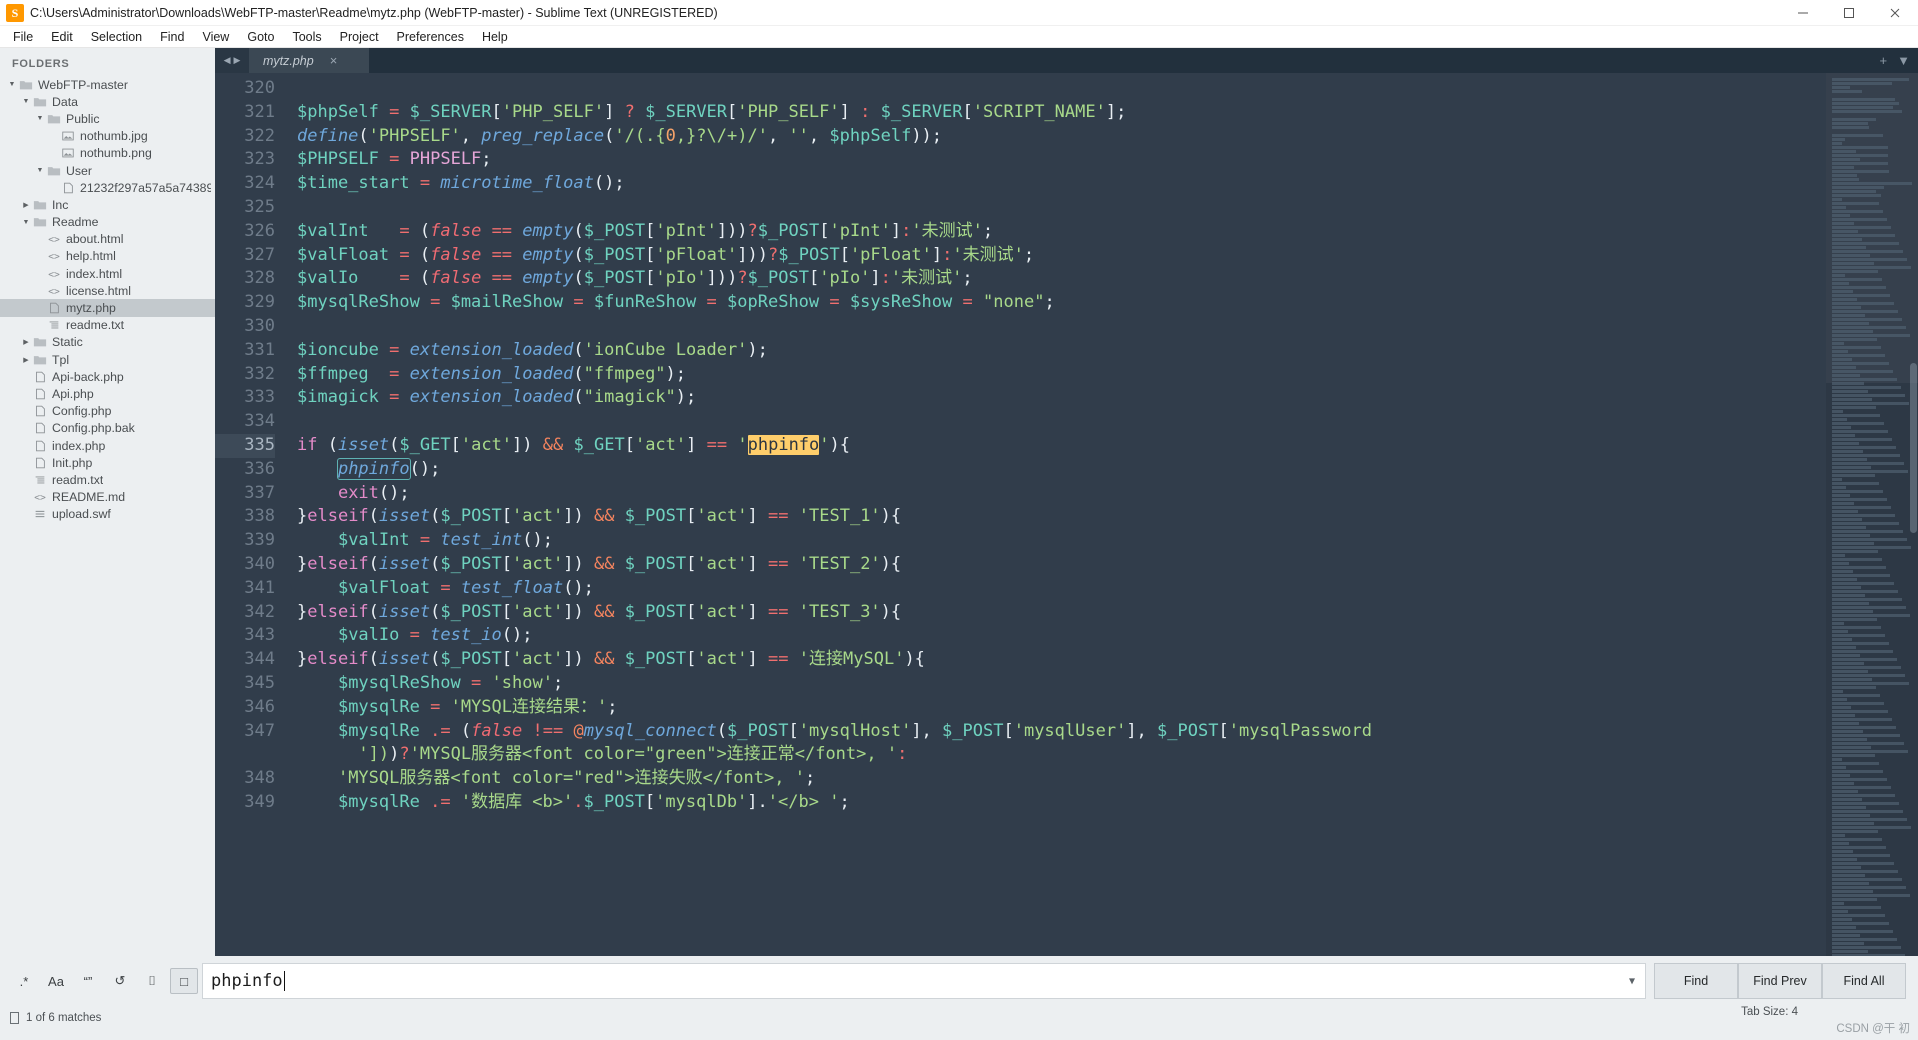 The width and height of the screenshot is (1918, 1040). I want to click on minimize-button, so click(1803, 13).